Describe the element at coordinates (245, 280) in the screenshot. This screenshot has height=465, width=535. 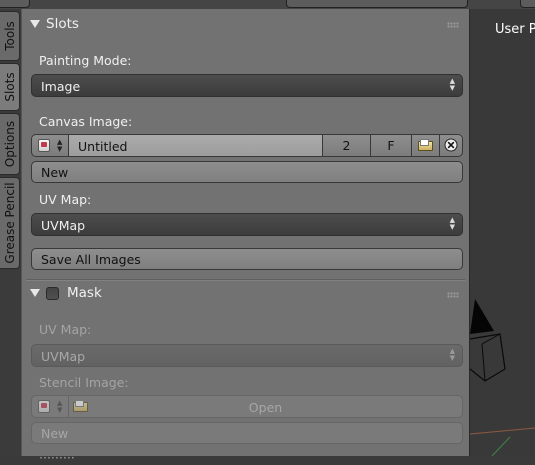
I see `panel-divider` at that location.